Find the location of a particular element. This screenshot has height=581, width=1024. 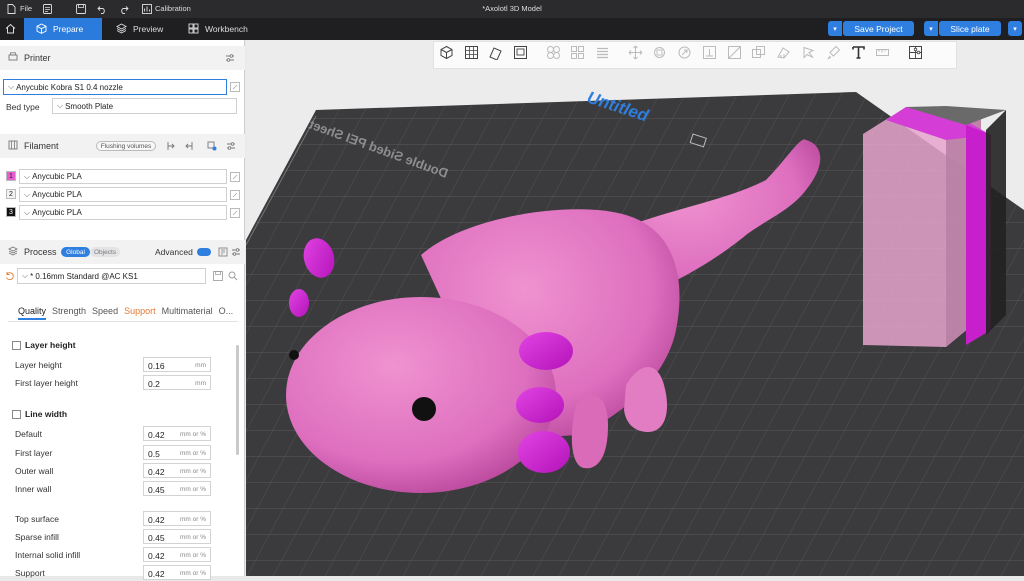

sidebar-scrollbar is located at coordinates (237, 400).